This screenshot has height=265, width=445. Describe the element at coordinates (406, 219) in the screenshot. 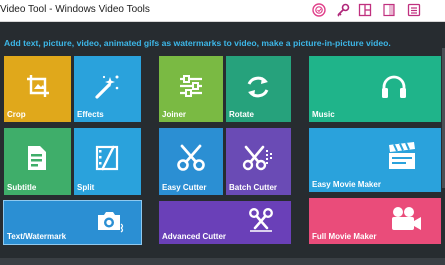

I see `movie-camera-icon` at that location.